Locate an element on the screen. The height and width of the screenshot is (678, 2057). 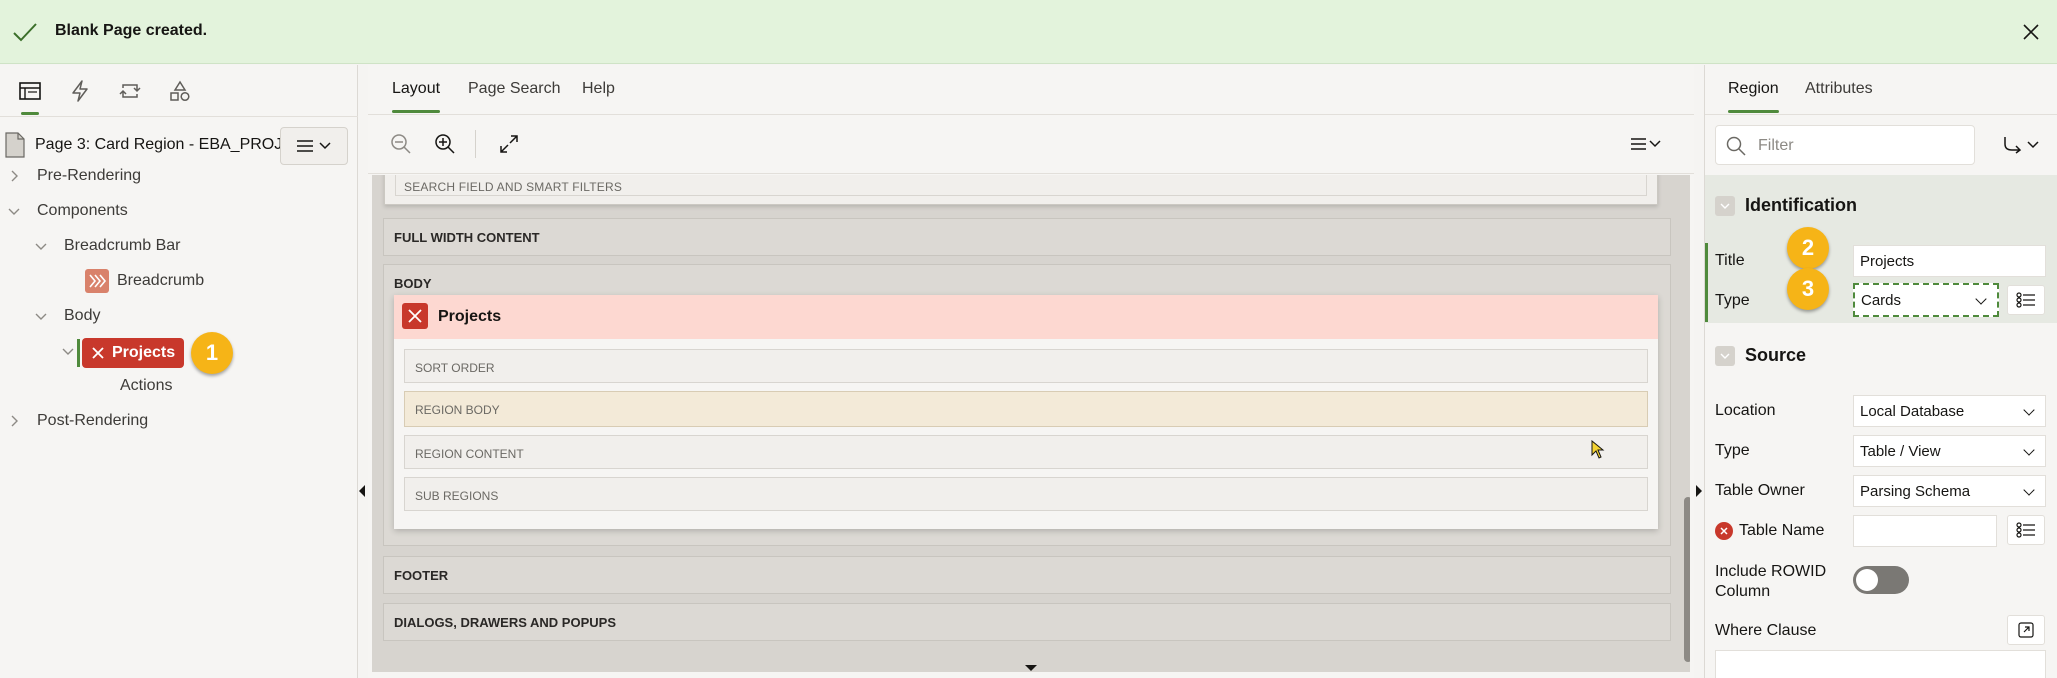
sub-slot-region-content: REGION CONTENT is located at coordinates (1026, 452).